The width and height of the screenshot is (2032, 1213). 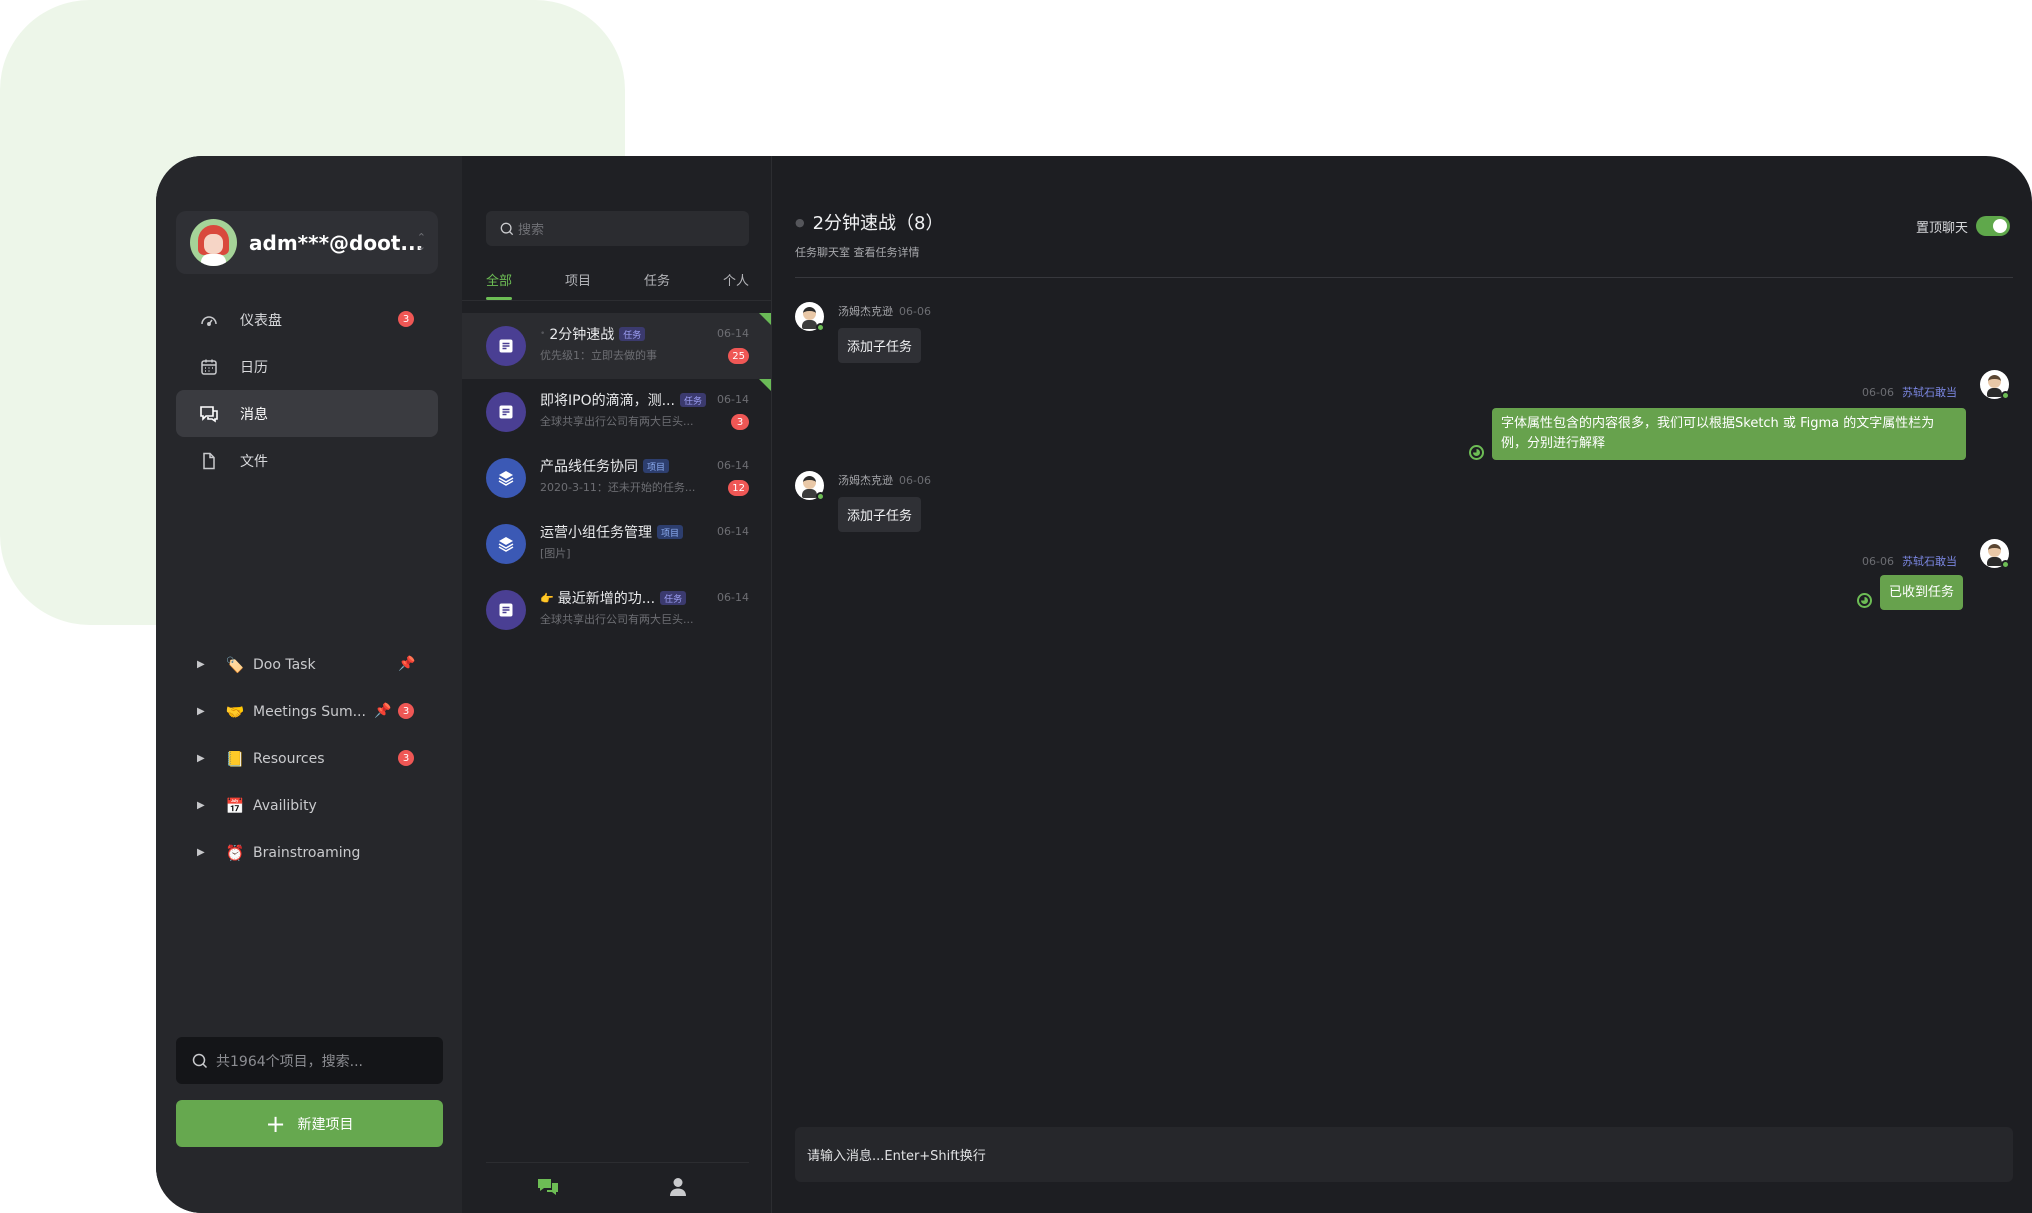 What do you see at coordinates (307, 852) in the screenshot?
I see `project-item: ▶ ⏰ Brainstroaming` at bounding box center [307, 852].